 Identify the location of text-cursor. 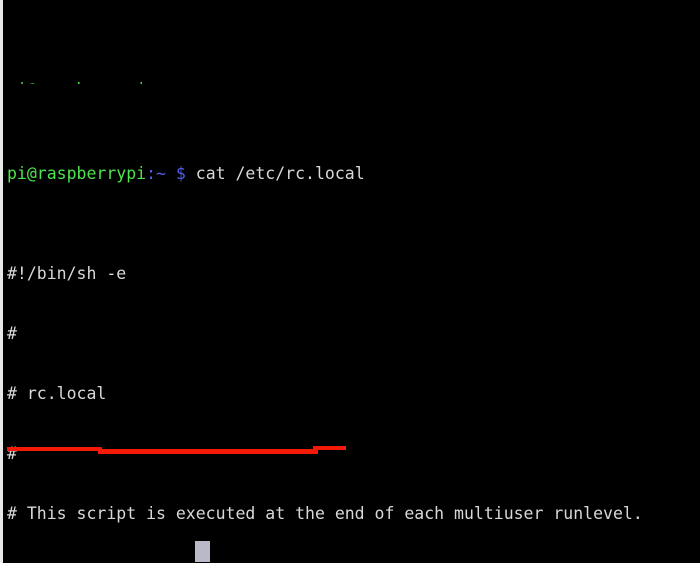
(202, 551).